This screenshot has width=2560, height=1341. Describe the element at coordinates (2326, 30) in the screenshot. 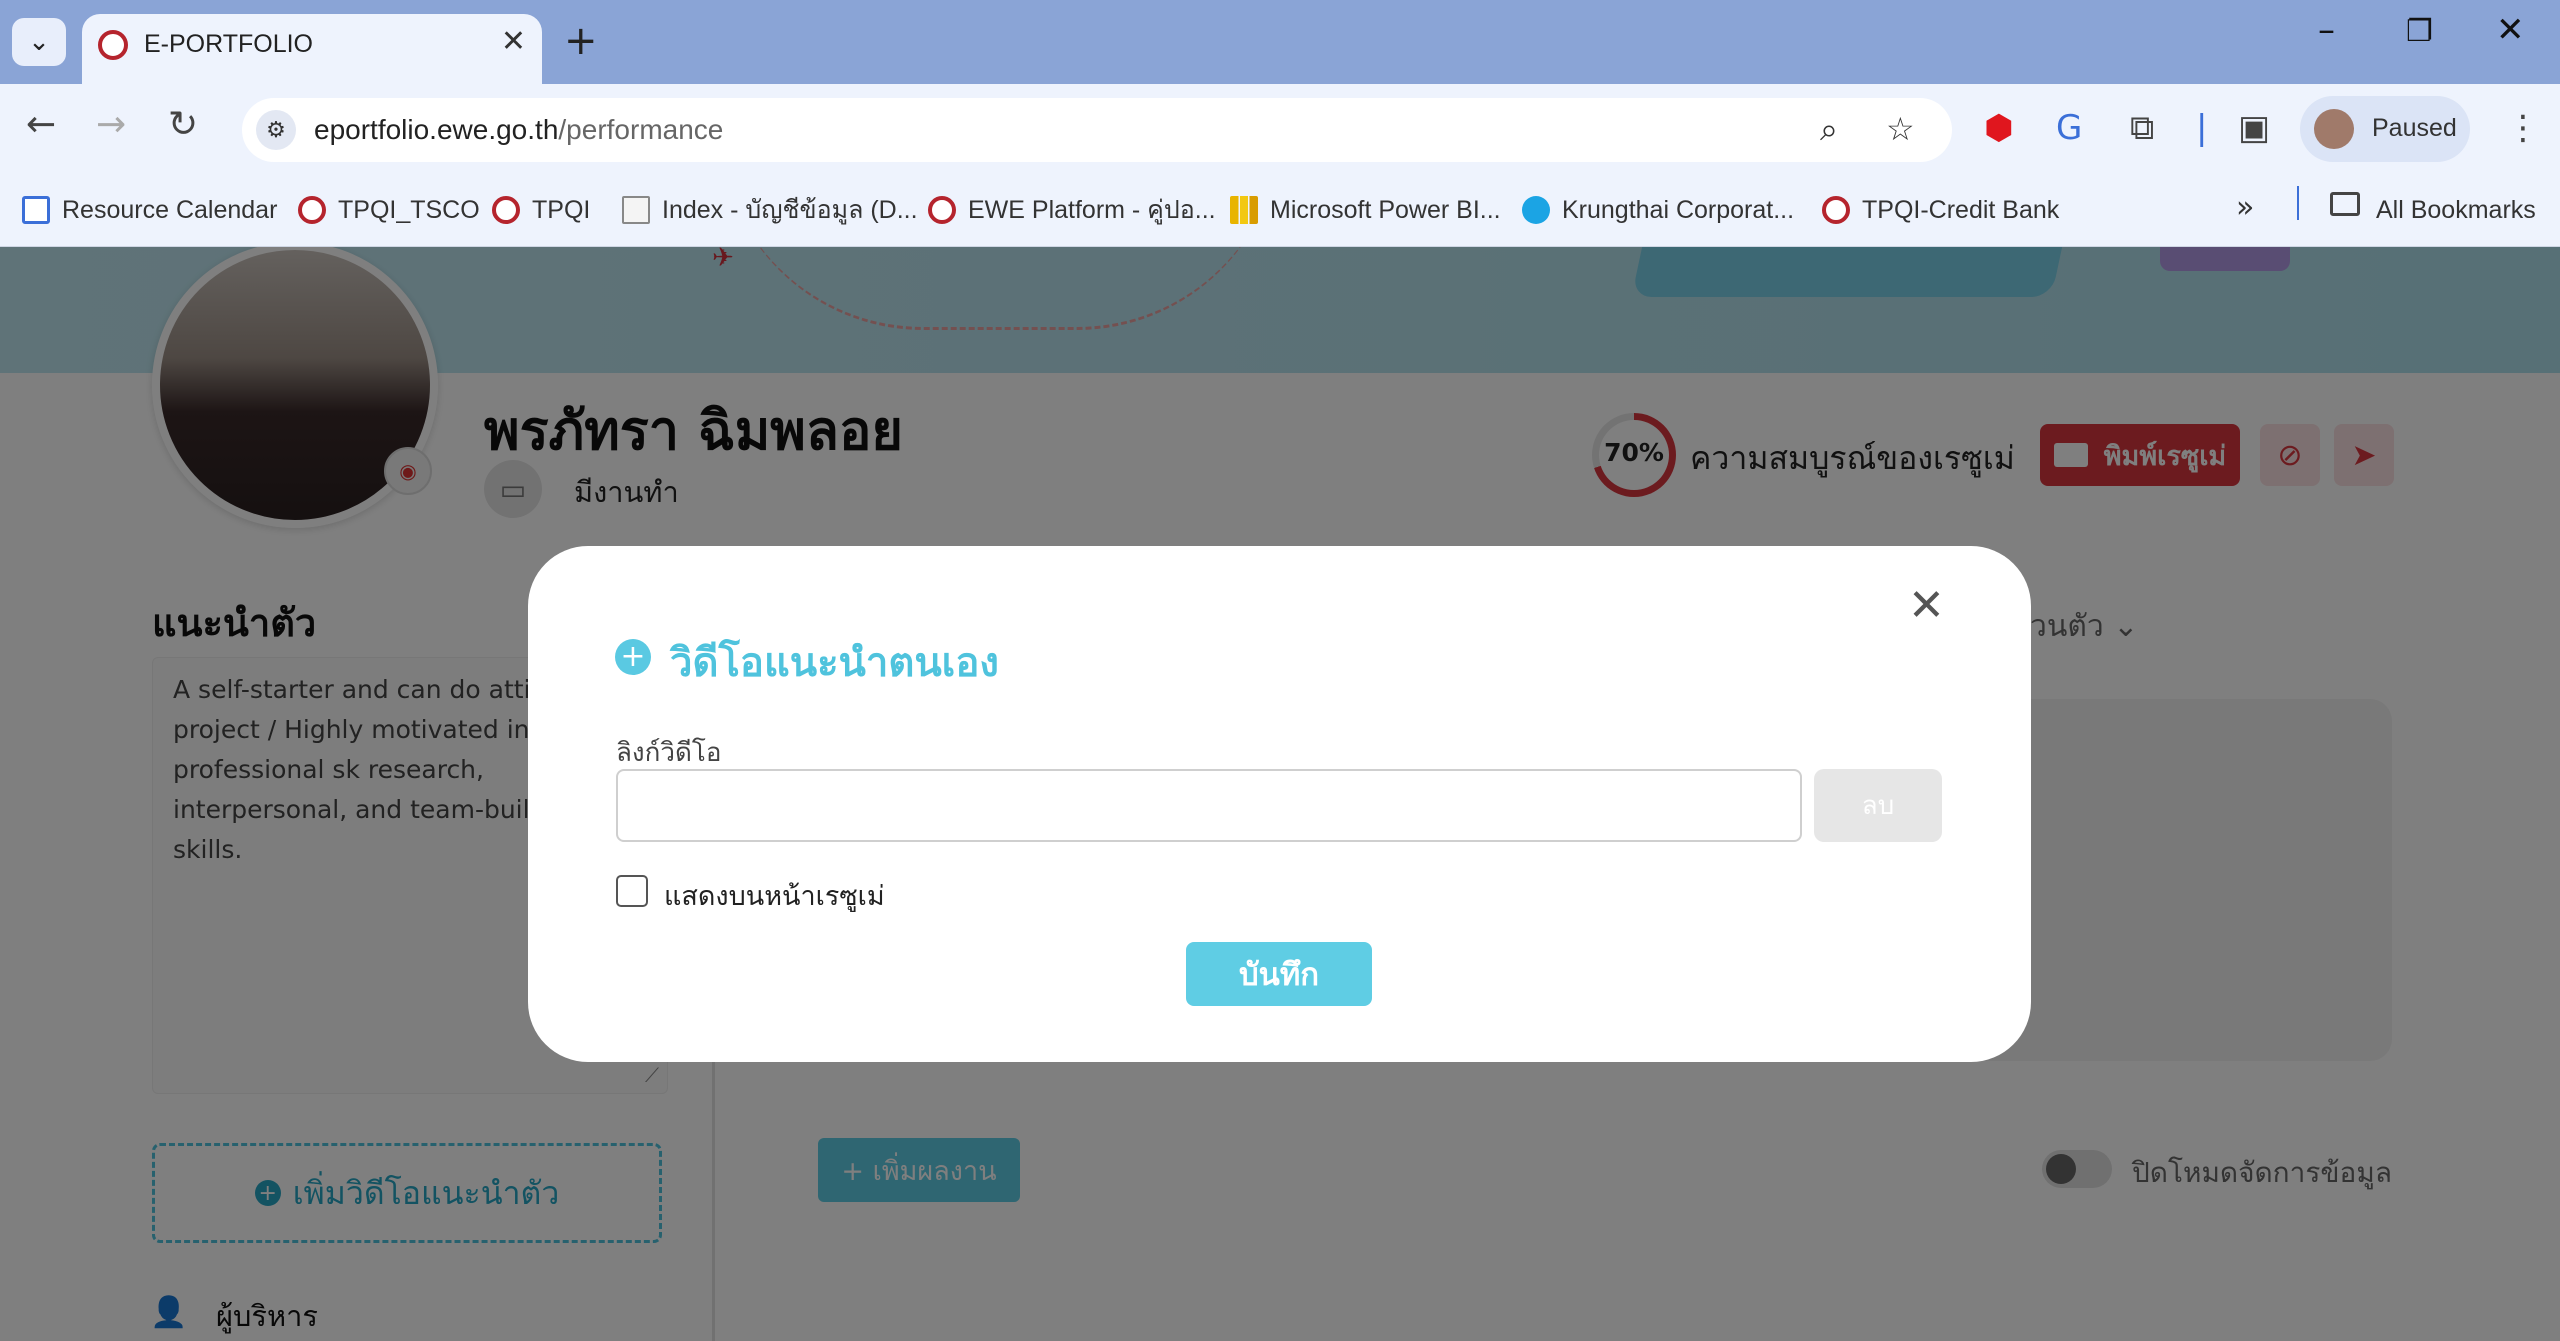

I see `minimize-icon: –` at that location.